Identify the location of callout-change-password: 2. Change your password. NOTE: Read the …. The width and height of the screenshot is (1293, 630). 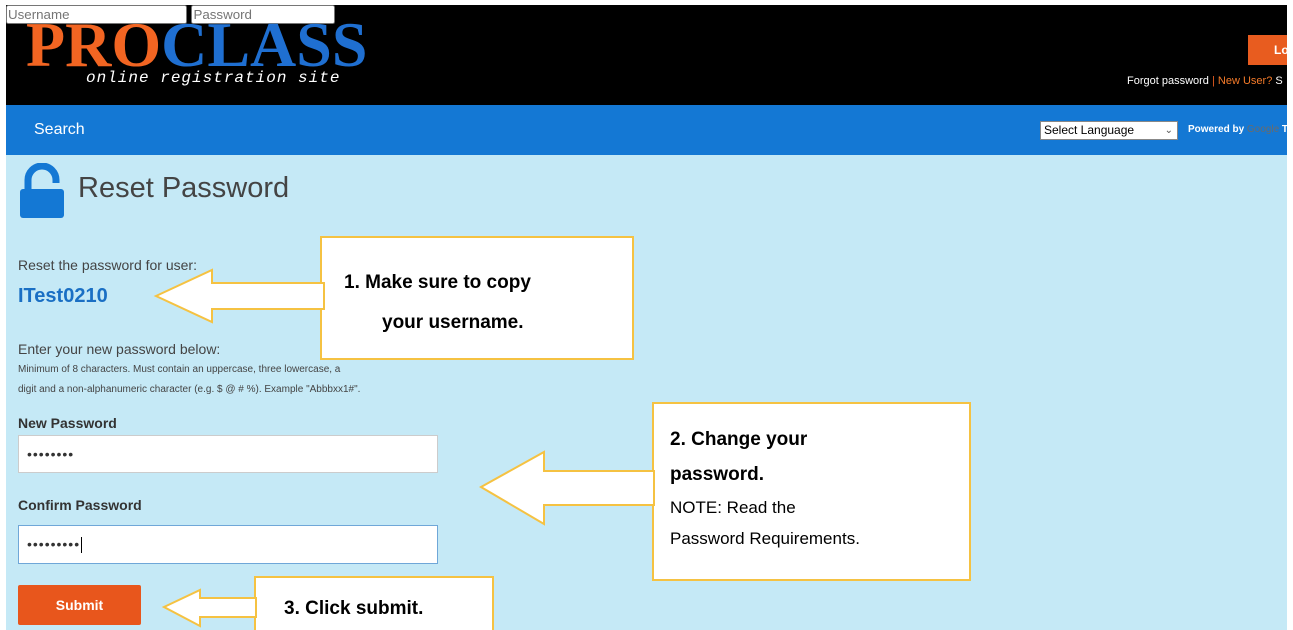
(811, 491).